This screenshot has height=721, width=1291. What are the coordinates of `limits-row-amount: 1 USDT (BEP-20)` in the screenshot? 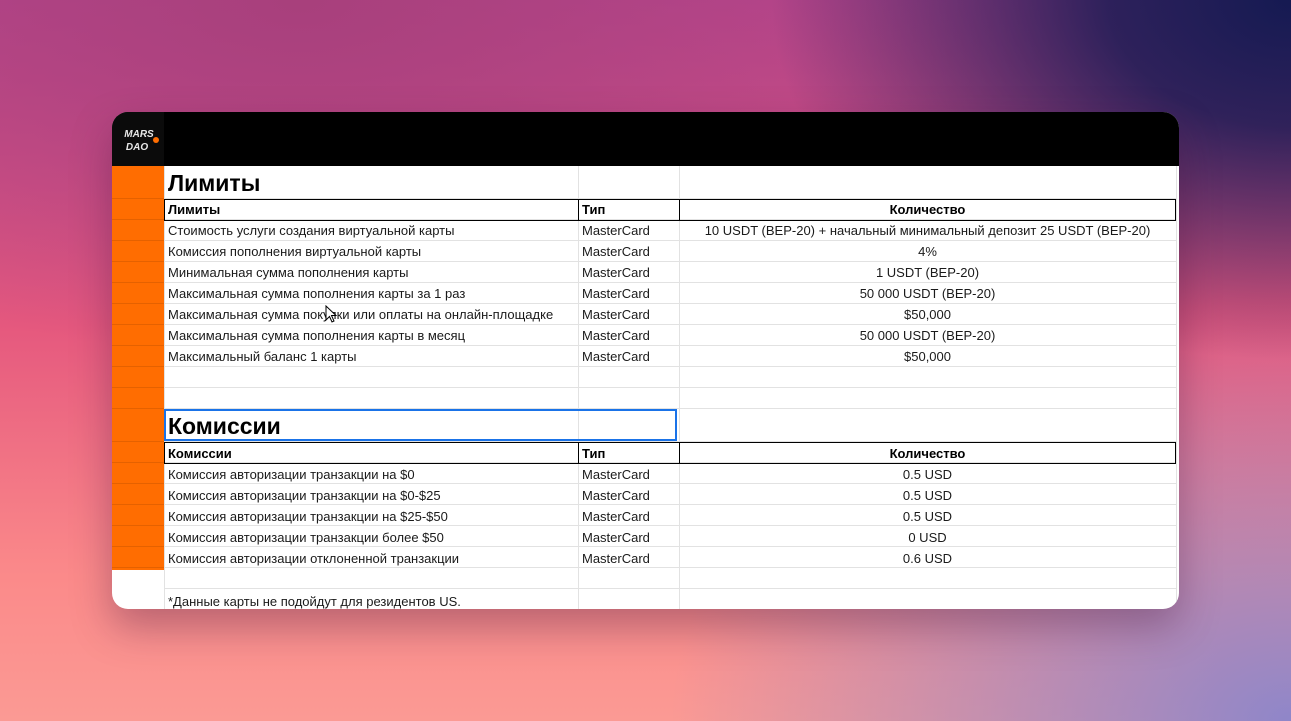 It's located at (927, 272).